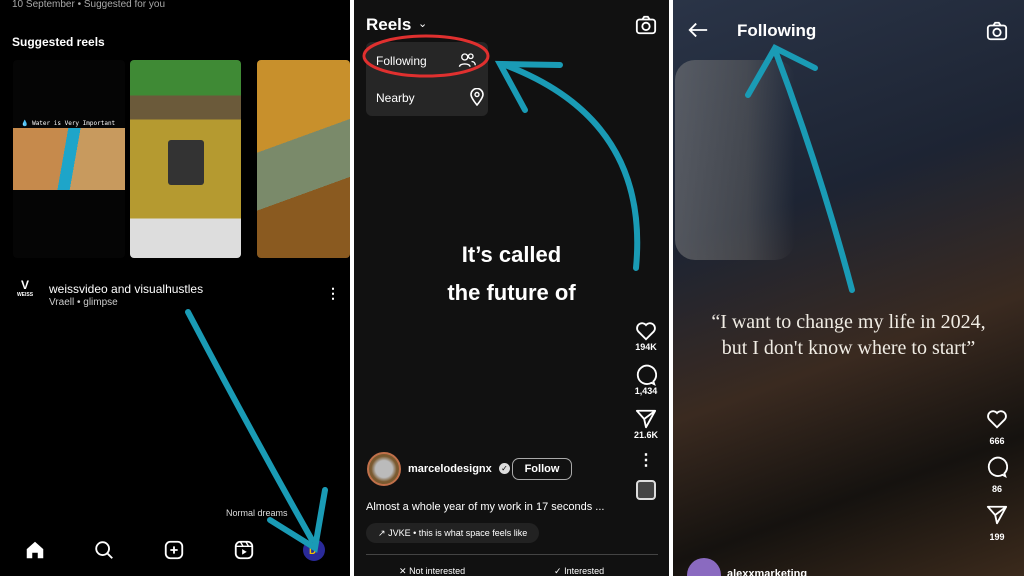 The width and height of the screenshot is (1024, 576). What do you see at coordinates (450, 469) in the screenshot?
I see `username: marcelodesignx` at bounding box center [450, 469].